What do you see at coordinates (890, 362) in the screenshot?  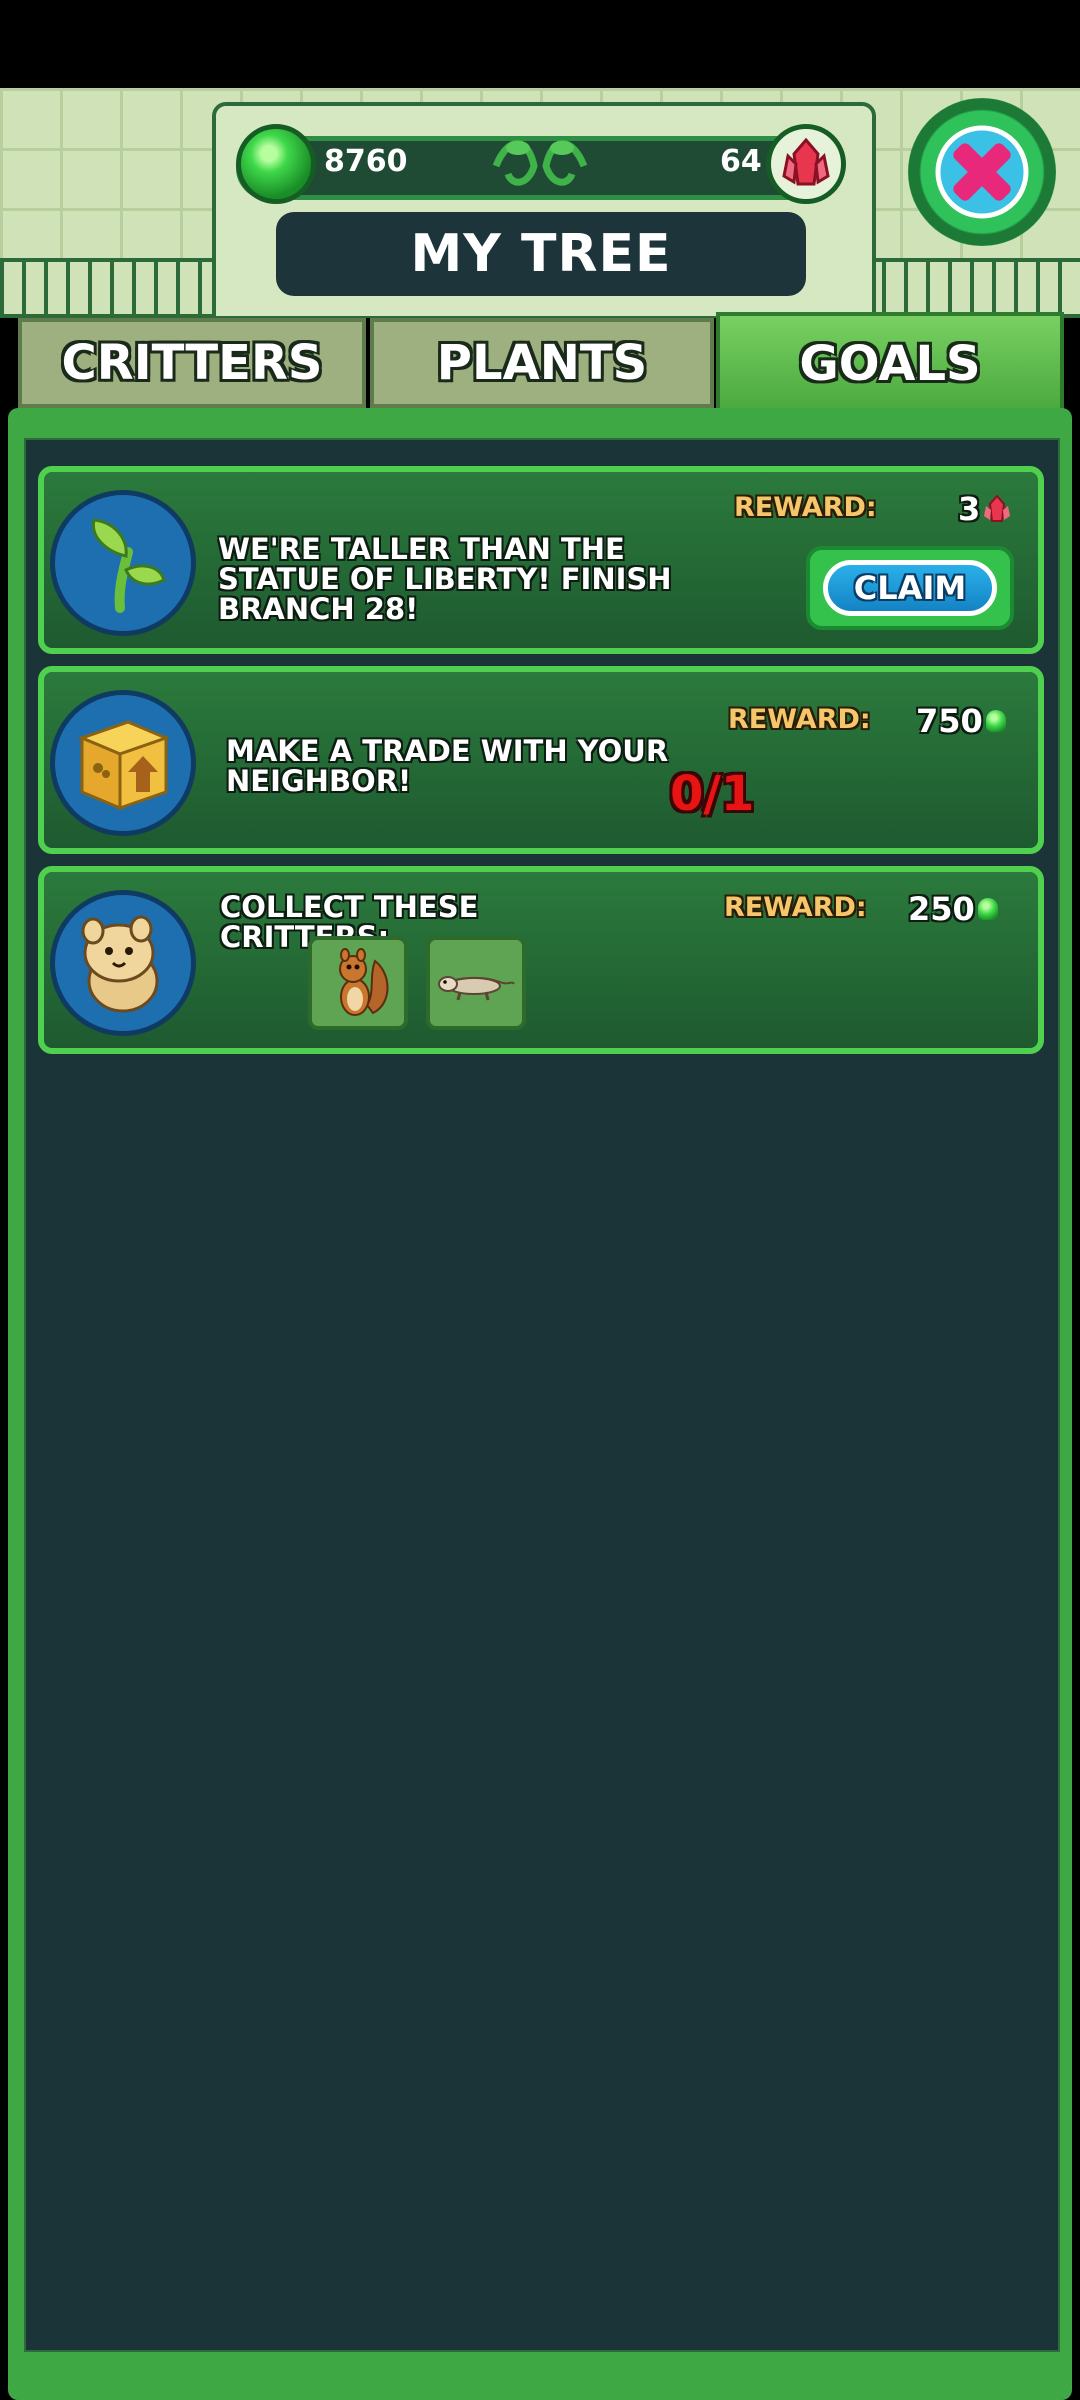 I see `tab-goals: GOALS` at bounding box center [890, 362].